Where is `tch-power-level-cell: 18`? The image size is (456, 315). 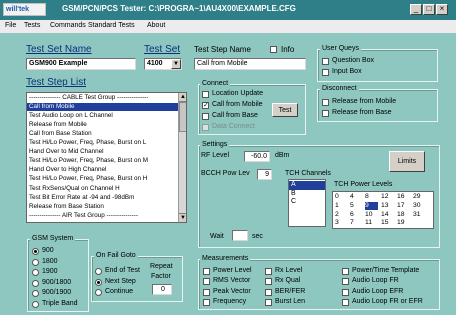
tch-power-level-cell: 18 is located at coordinates (403, 215).